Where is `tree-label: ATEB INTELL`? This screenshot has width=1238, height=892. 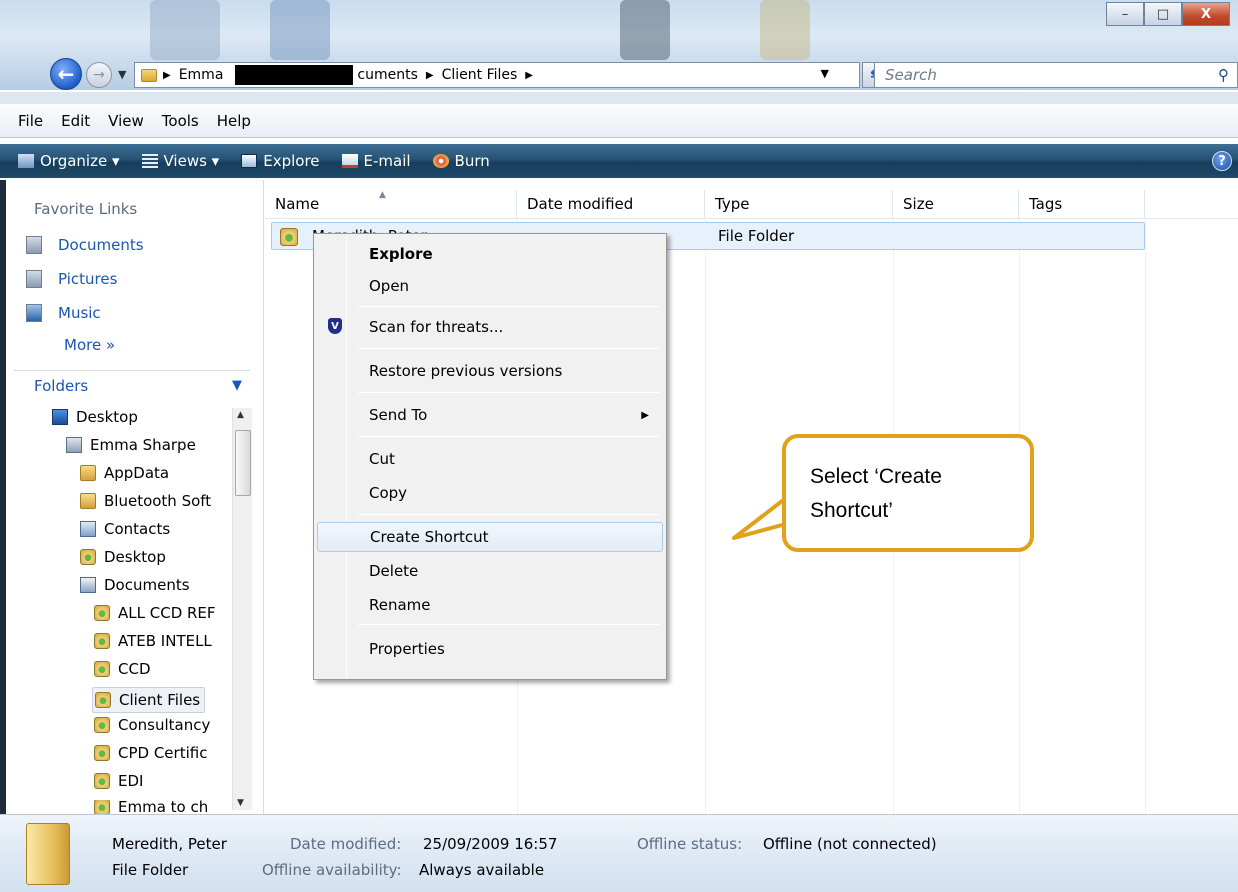 tree-label: ATEB INTELL is located at coordinates (165, 641).